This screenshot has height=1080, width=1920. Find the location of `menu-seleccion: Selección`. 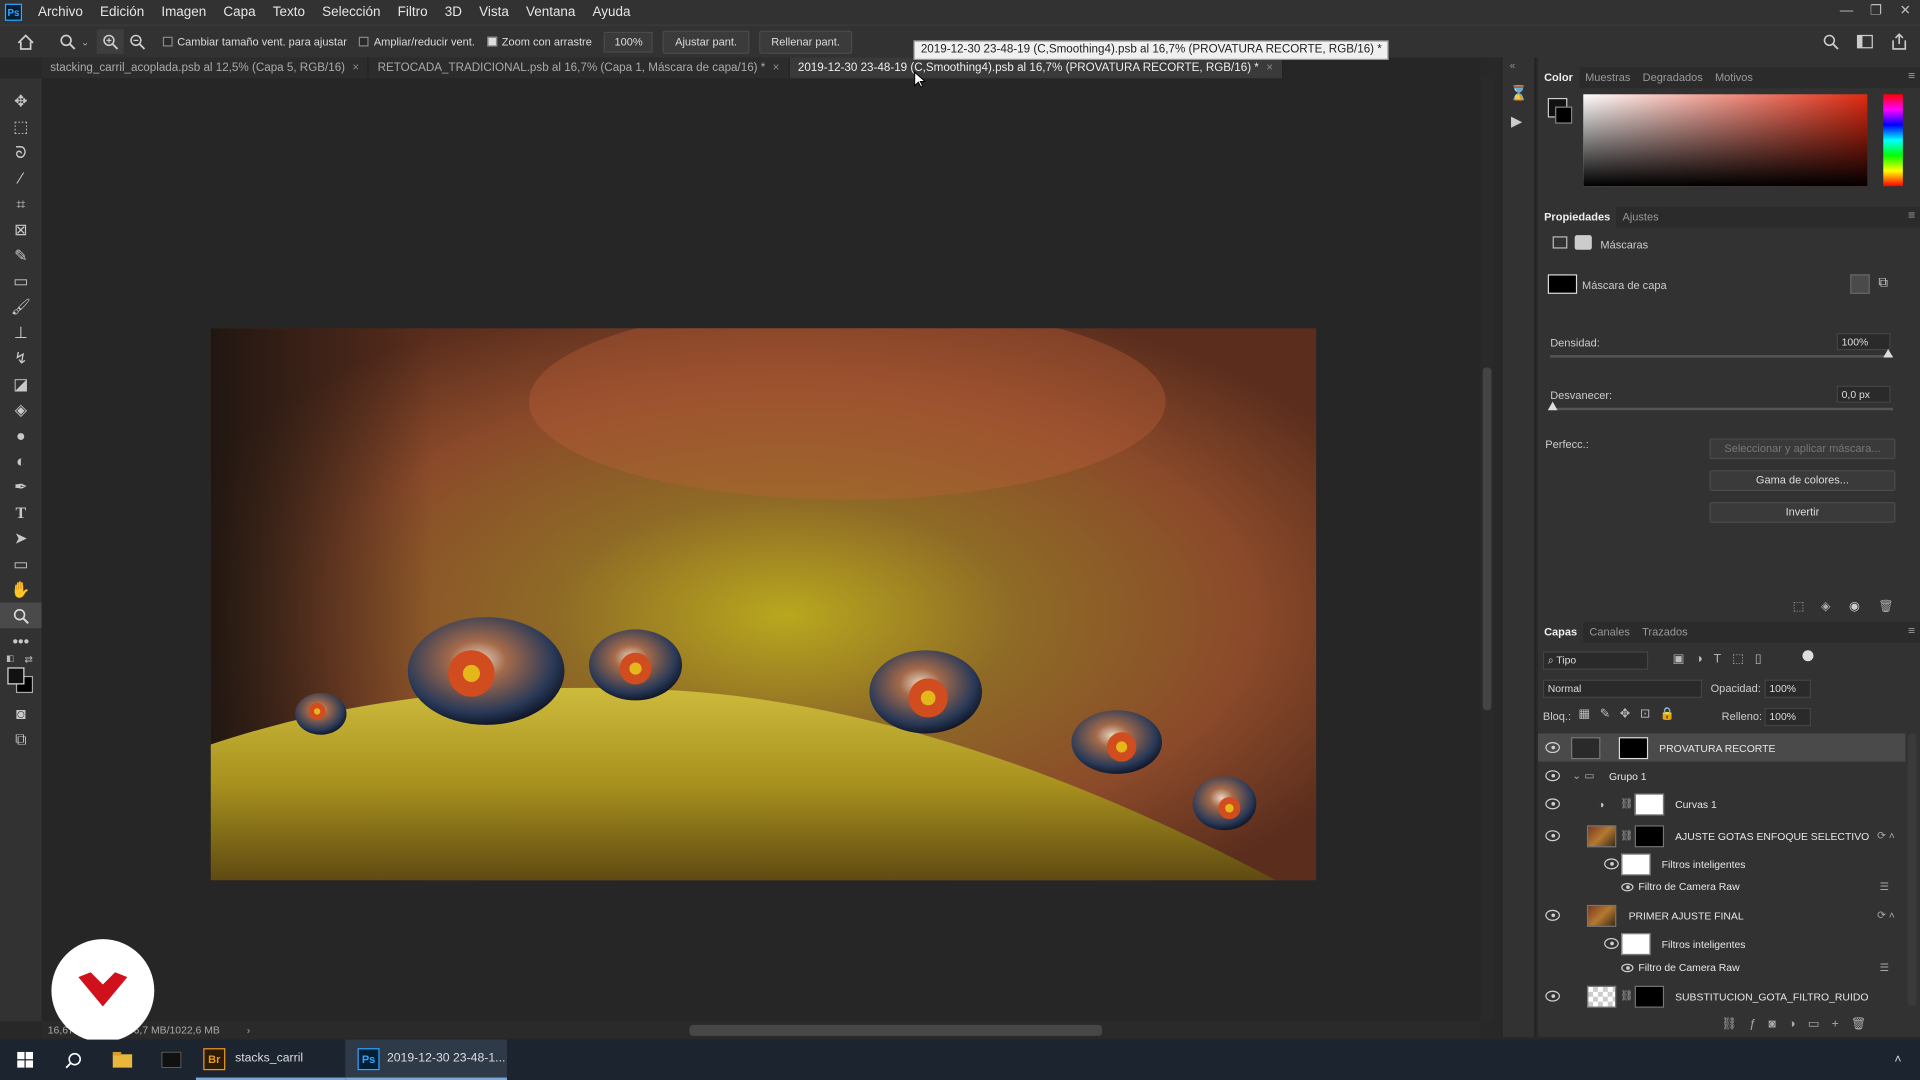

menu-seleccion: Selección is located at coordinates (352, 12).